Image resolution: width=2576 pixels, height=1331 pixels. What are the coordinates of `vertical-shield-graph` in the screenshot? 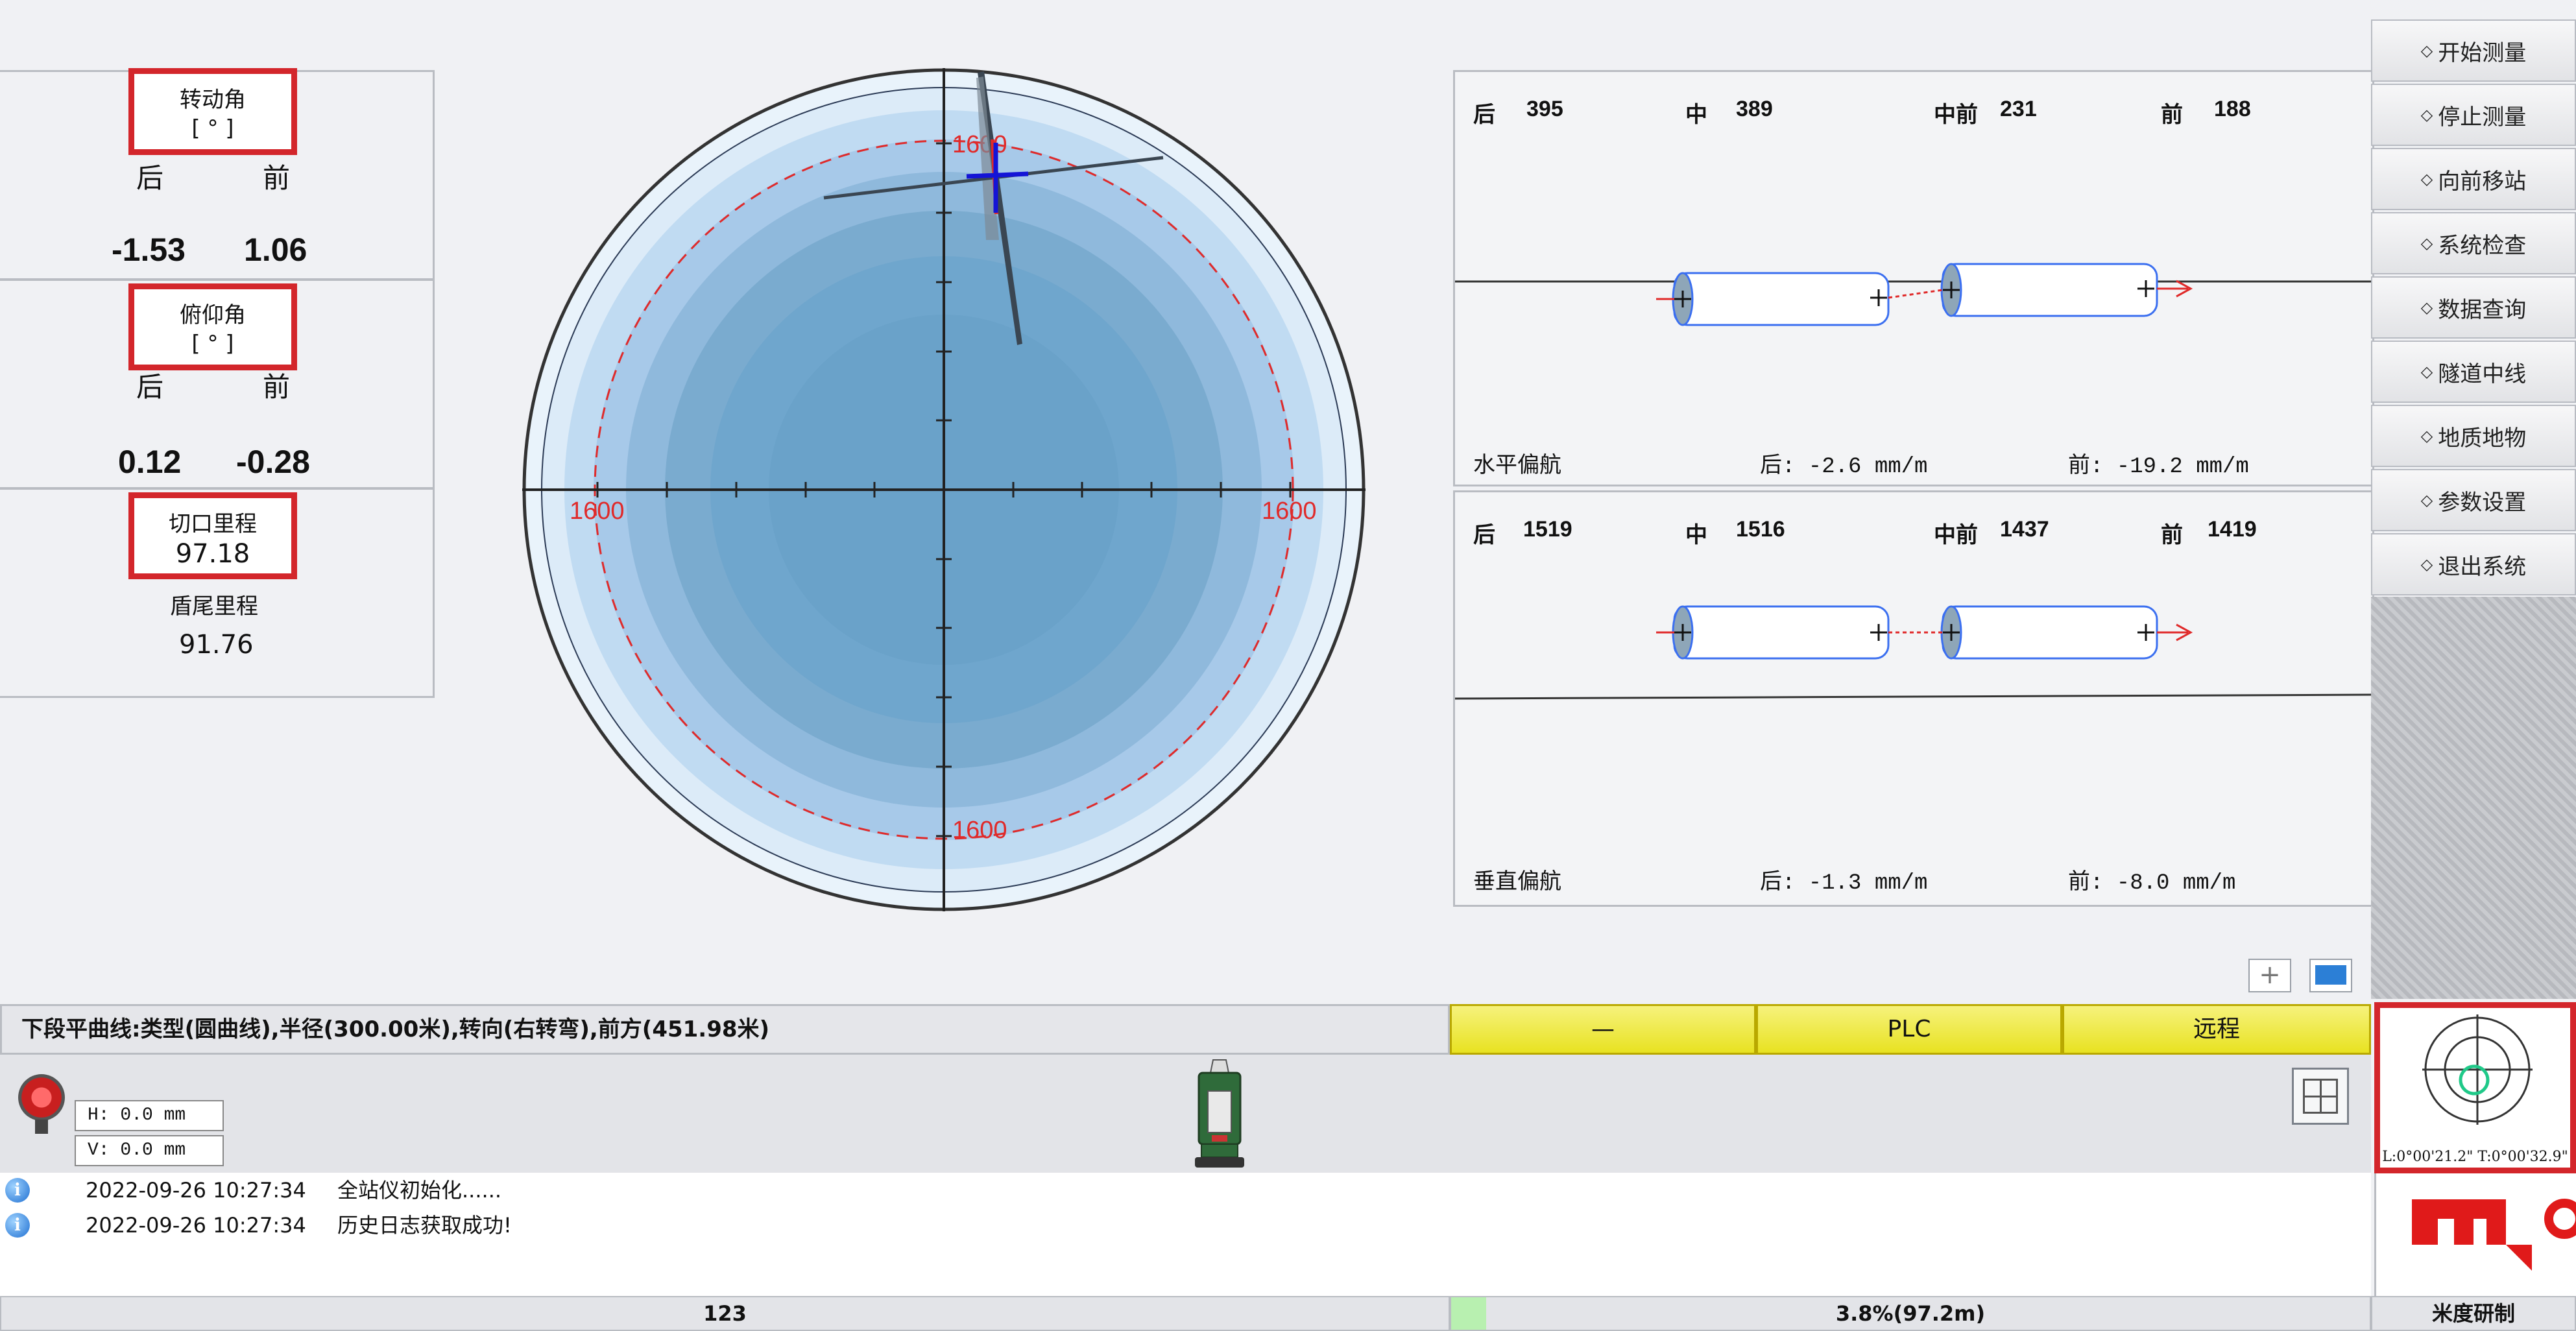 It's located at (1915, 653).